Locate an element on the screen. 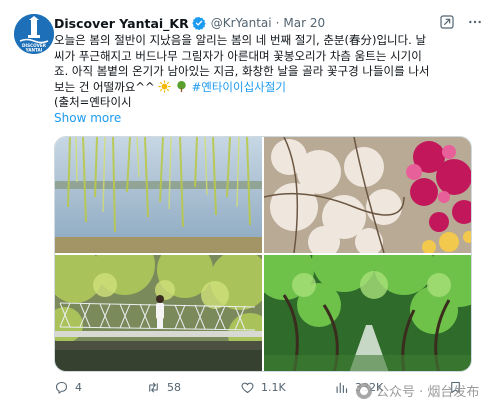  tweet-line: 씨가 푸근해지고 버드나무 그림자가 아른대며 꽃봉오리가 차츰 움트는 시기이 is located at coordinates (238, 55).